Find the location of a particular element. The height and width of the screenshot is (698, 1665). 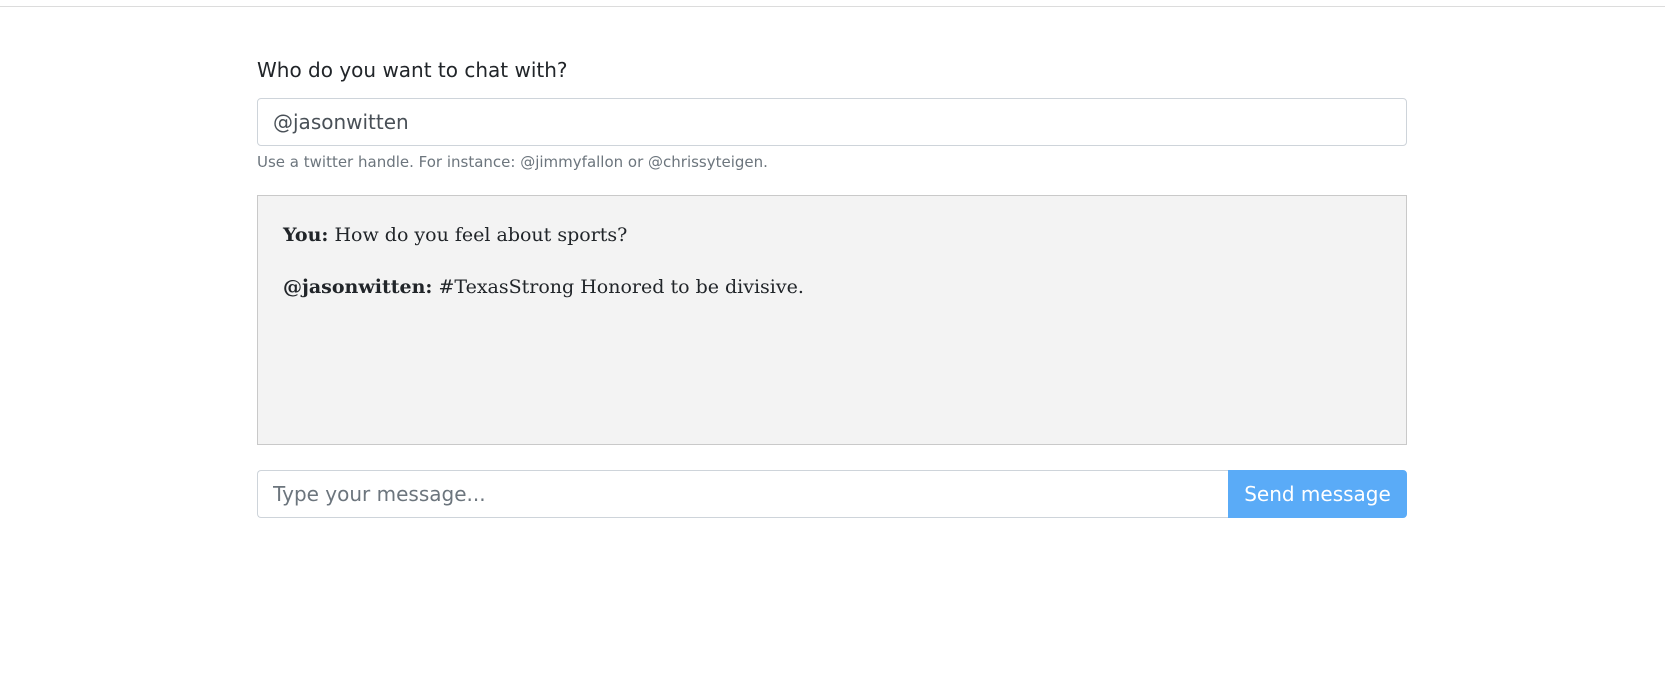

handle-input is located at coordinates (832, 122).